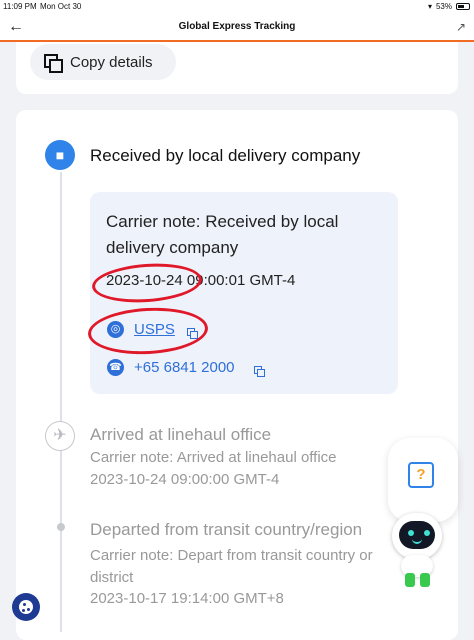  I want to click on wifi-icon: ▾, so click(429, 6).